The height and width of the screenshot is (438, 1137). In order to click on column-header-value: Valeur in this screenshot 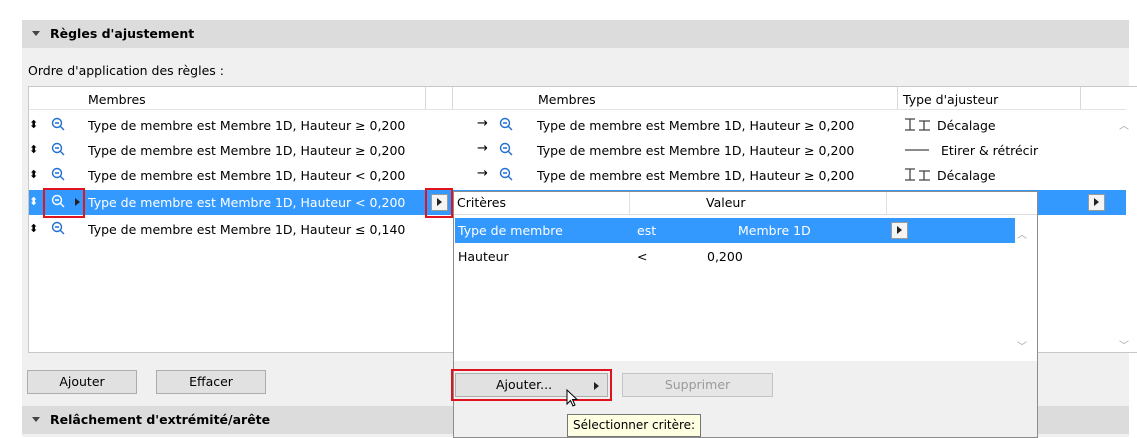, I will do `click(725, 202)`.